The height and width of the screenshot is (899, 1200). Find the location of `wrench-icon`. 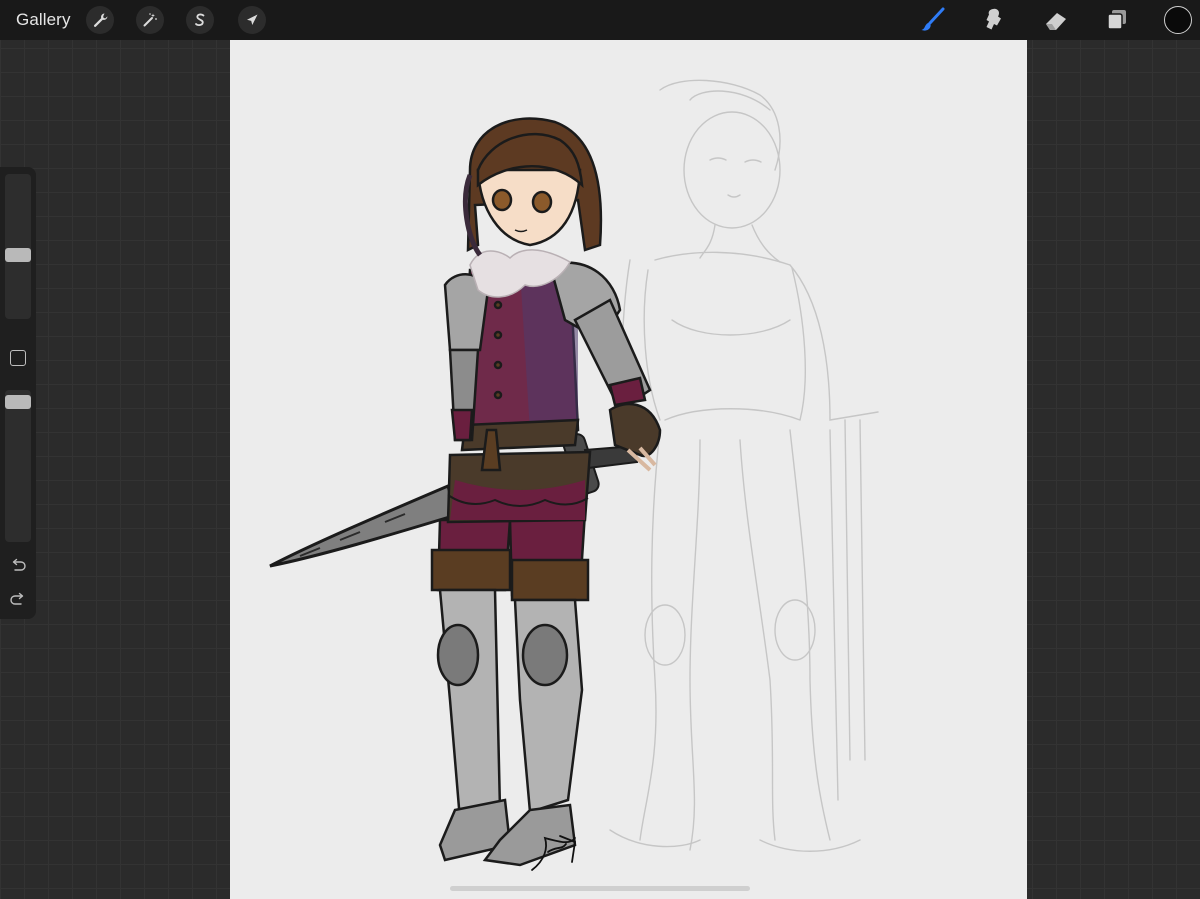

wrench-icon is located at coordinates (100, 20).